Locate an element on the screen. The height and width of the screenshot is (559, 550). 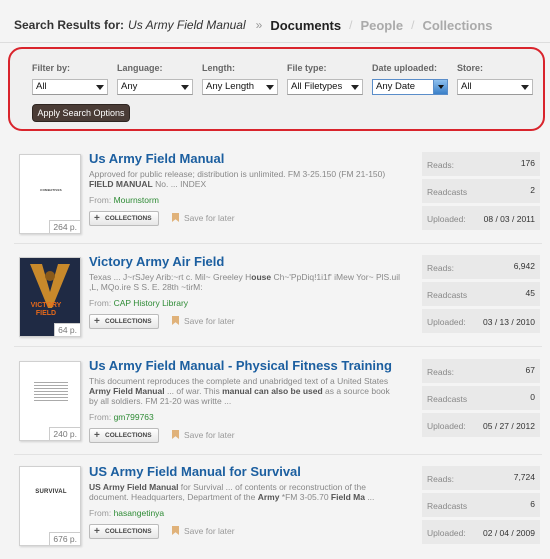
date-uploaded-group: Date uploaded: Any Date is located at coordinates (410, 79).